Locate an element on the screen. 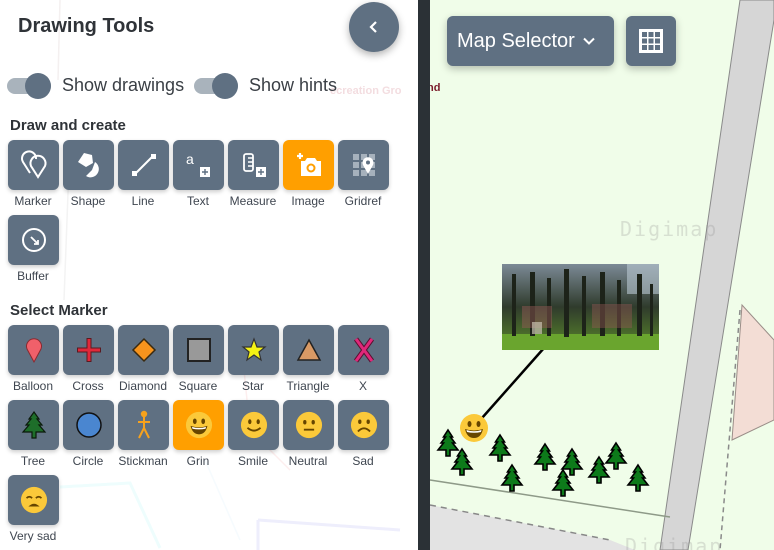 The width and height of the screenshot is (774, 550). marker-x: X is located at coordinates (363, 359).